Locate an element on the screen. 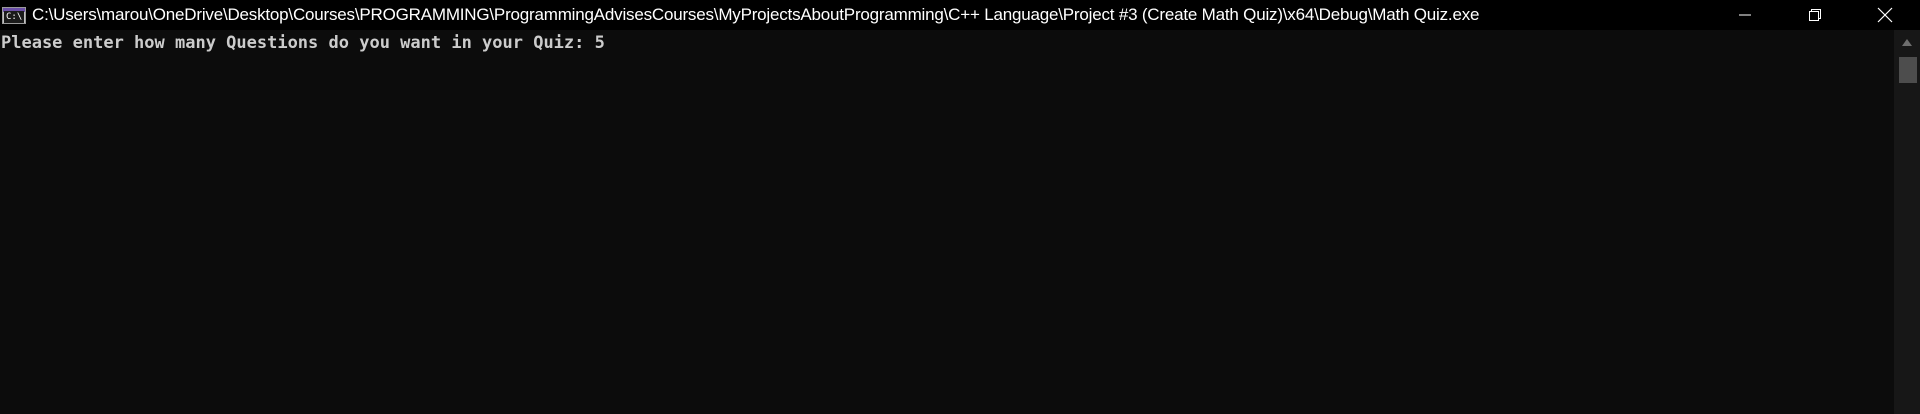 This screenshot has width=1920, height=414. restore-button is located at coordinates (1815, 15).